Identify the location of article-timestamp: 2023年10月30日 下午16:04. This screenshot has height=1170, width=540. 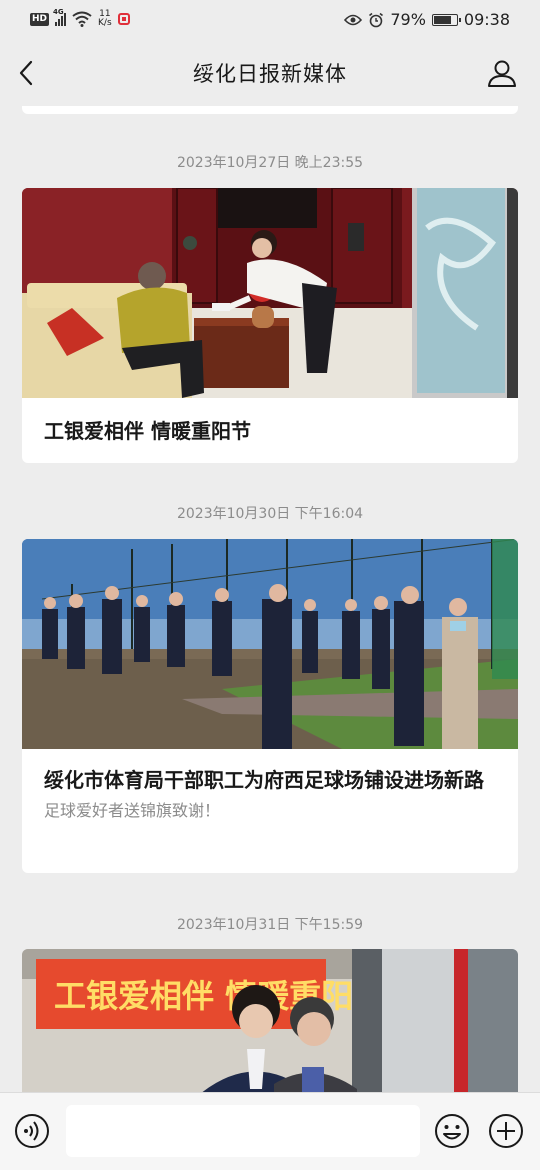
(270, 514).